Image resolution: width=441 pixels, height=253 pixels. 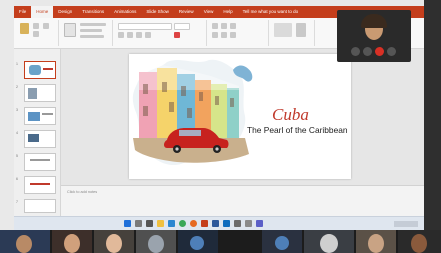 I want to click on tab-animations: Animations, so click(x=125, y=12).